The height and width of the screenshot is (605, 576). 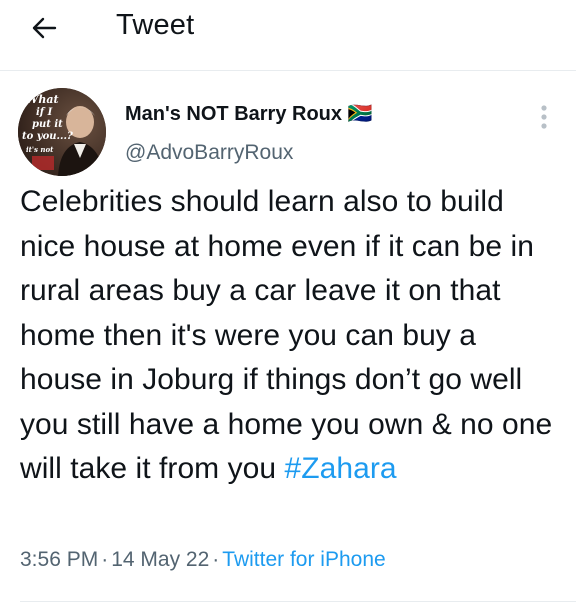 I want to click on top-bar: Tweet, so click(x=288, y=35).